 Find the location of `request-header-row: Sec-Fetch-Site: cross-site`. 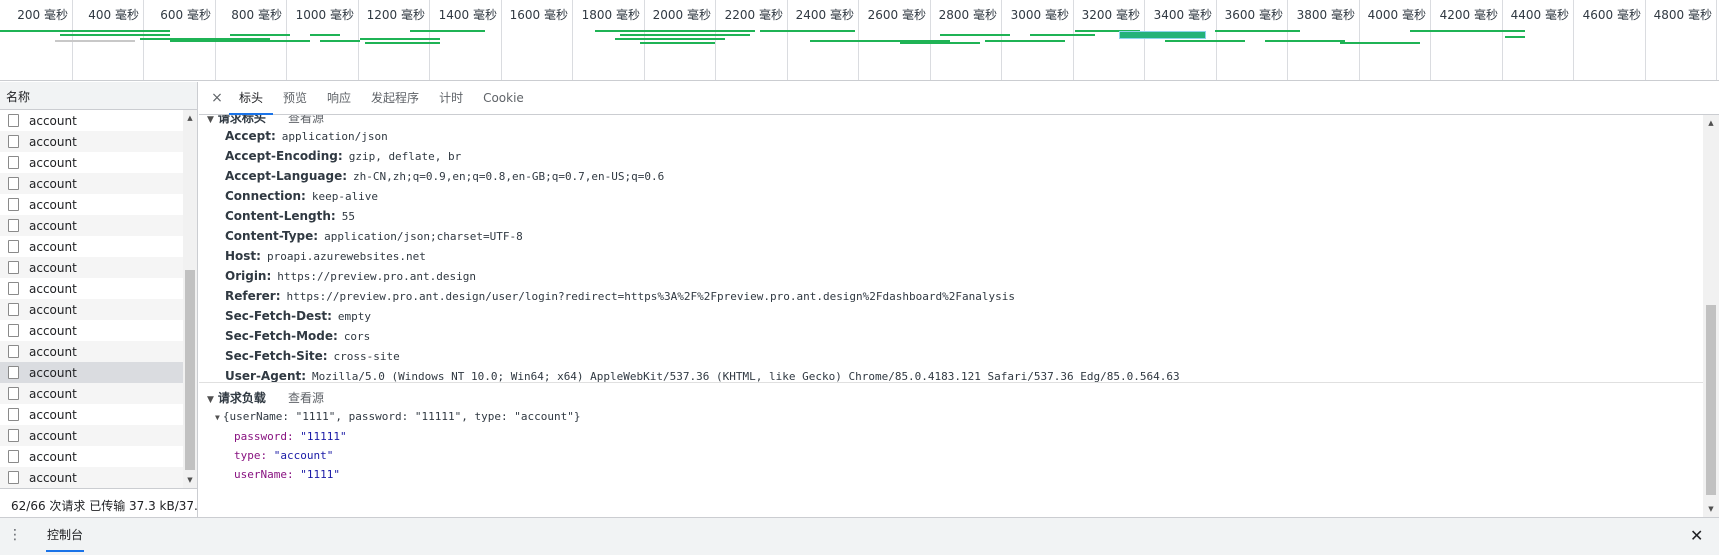

request-header-row: Sec-Fetch-Site: cross-site is located at coordinates (312, 356).